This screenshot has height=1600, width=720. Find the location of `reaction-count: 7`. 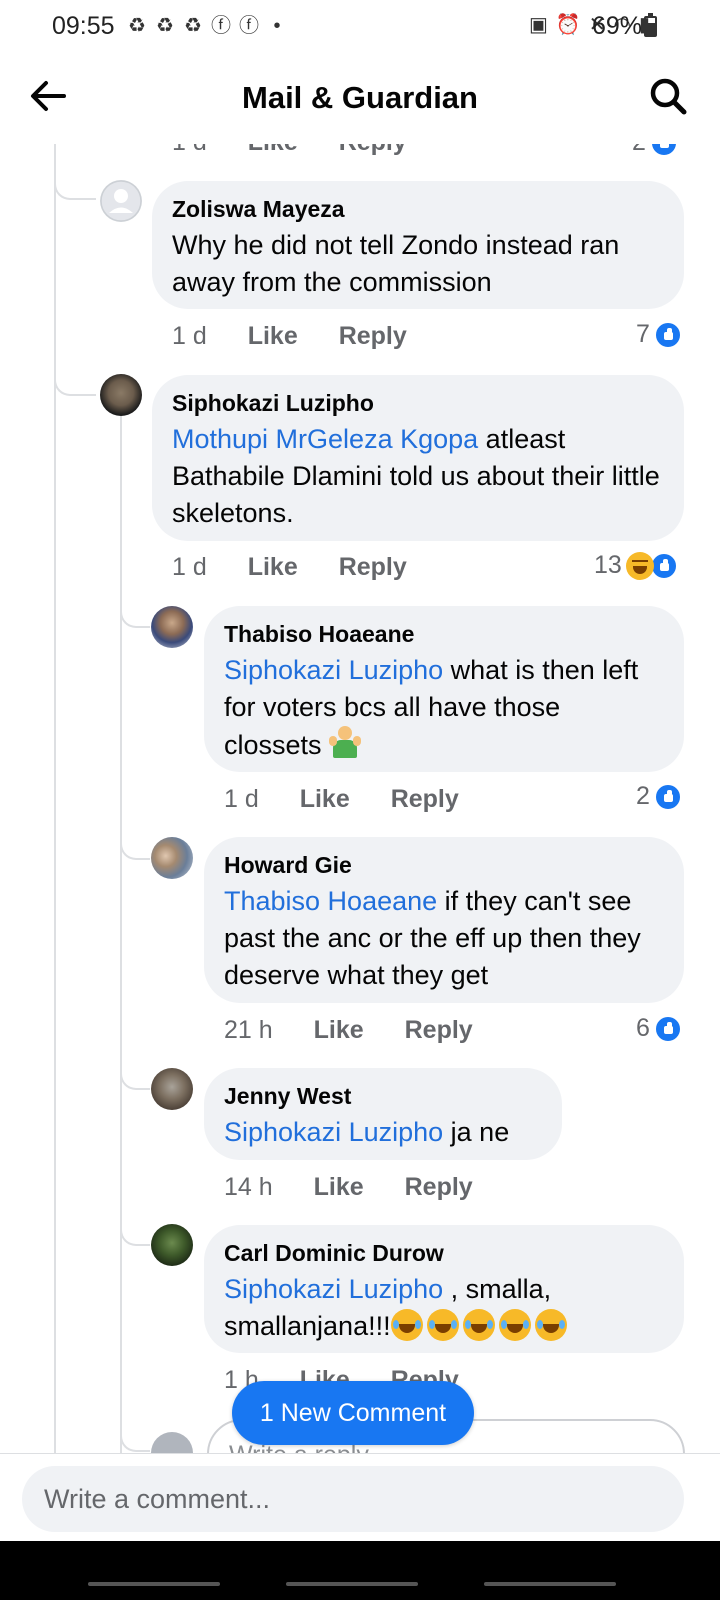

reaction-count: 7 is located at coordinates (659, 334).